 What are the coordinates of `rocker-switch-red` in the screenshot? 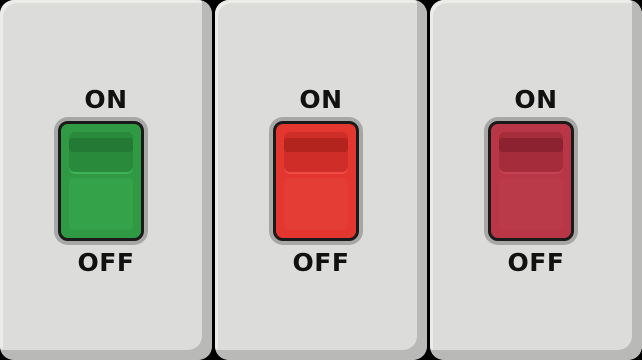 It's located at (316, 181).